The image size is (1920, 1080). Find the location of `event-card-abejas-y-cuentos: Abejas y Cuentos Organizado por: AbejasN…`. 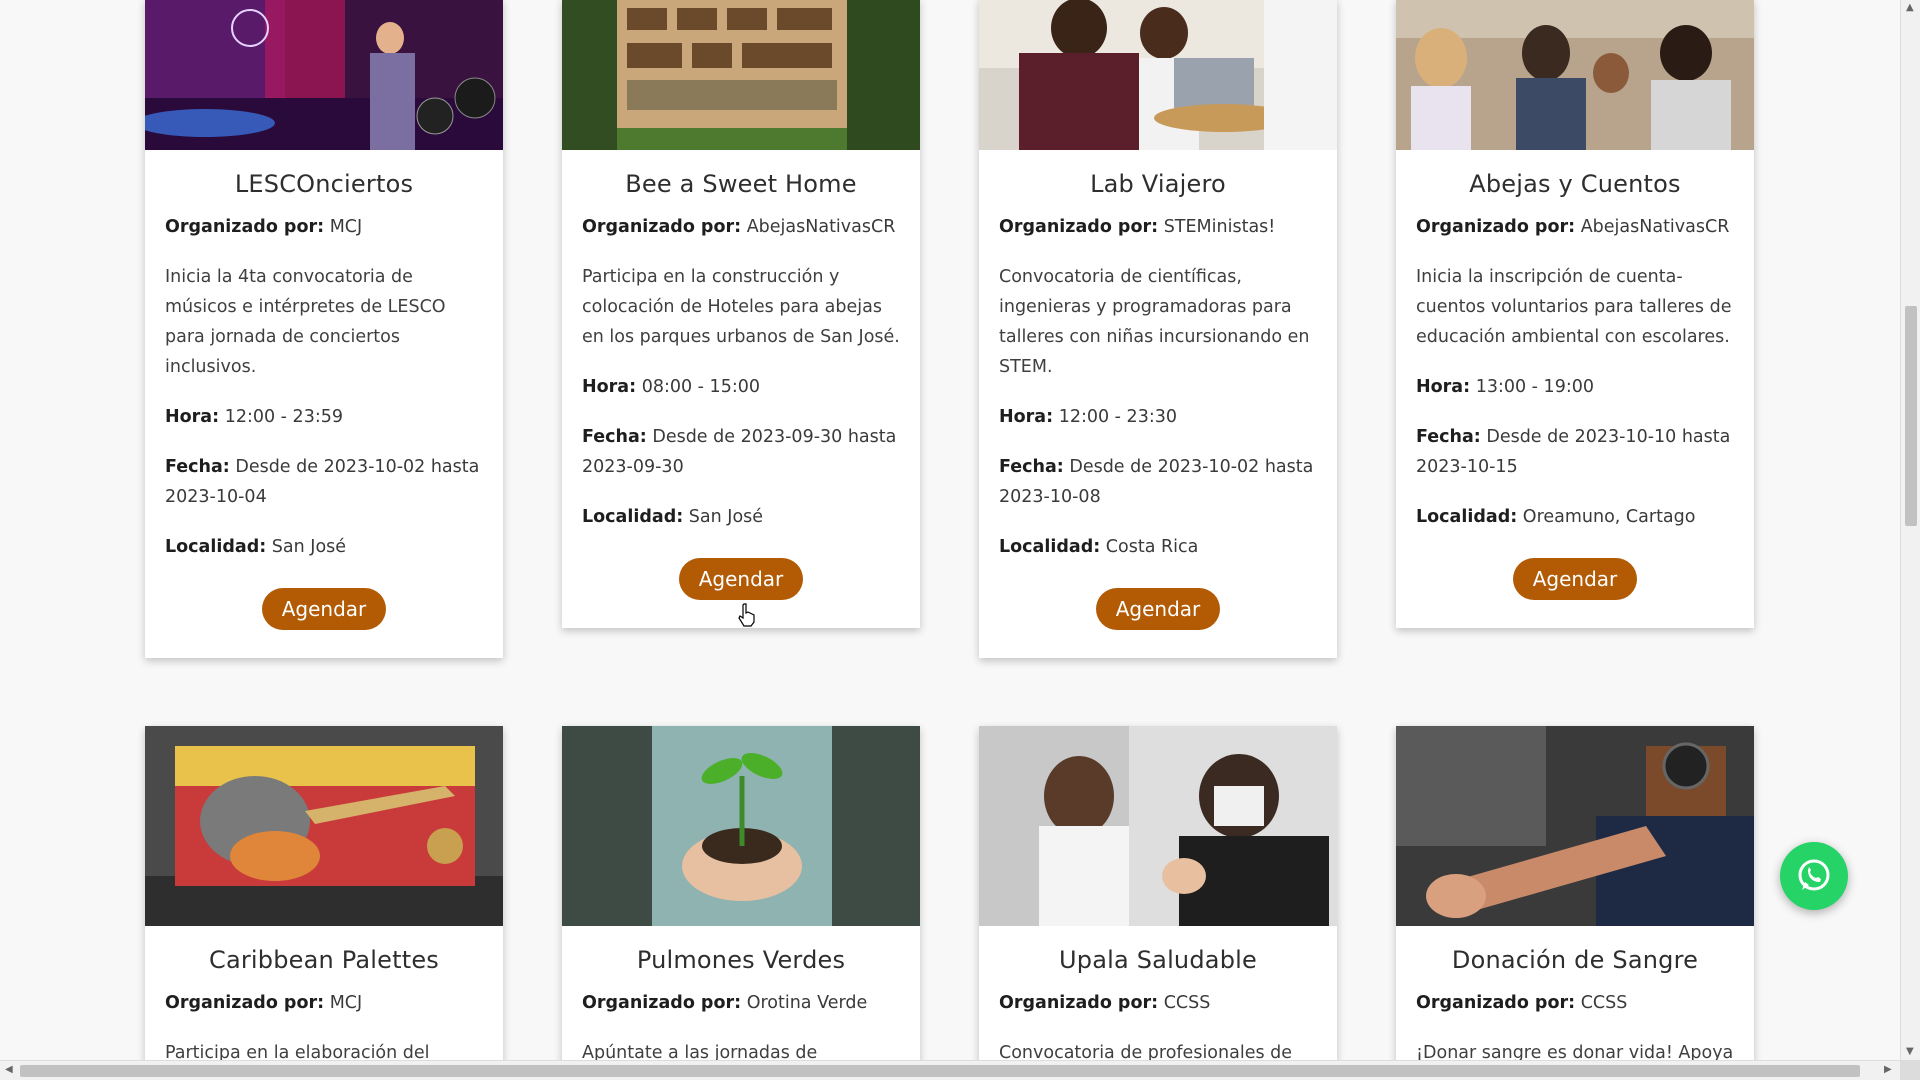

event-card-abejas-y-cuentos: Abejas y Cuentos Organizado por: AbejasN… is located at coordinates (1575, 314).